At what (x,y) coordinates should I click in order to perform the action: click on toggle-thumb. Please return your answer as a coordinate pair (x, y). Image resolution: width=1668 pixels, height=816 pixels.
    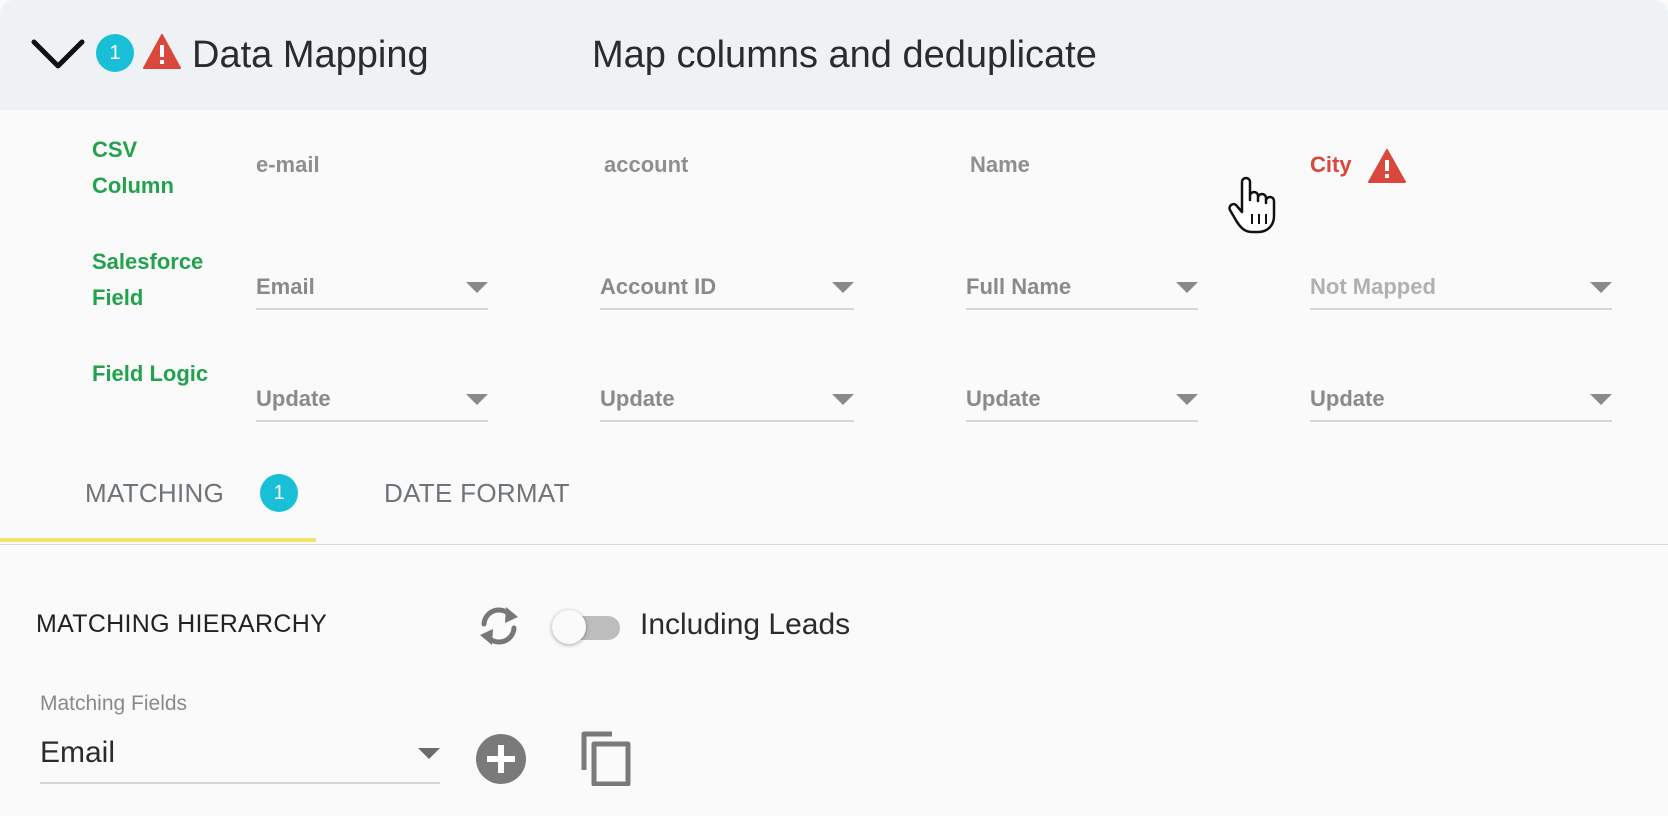
    Looking at the image, I should click on (569, 627).